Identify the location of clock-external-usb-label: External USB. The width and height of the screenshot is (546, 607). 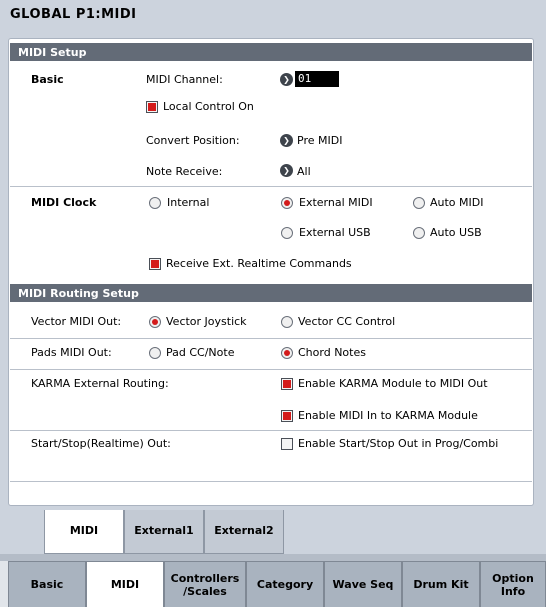
(335, 232).